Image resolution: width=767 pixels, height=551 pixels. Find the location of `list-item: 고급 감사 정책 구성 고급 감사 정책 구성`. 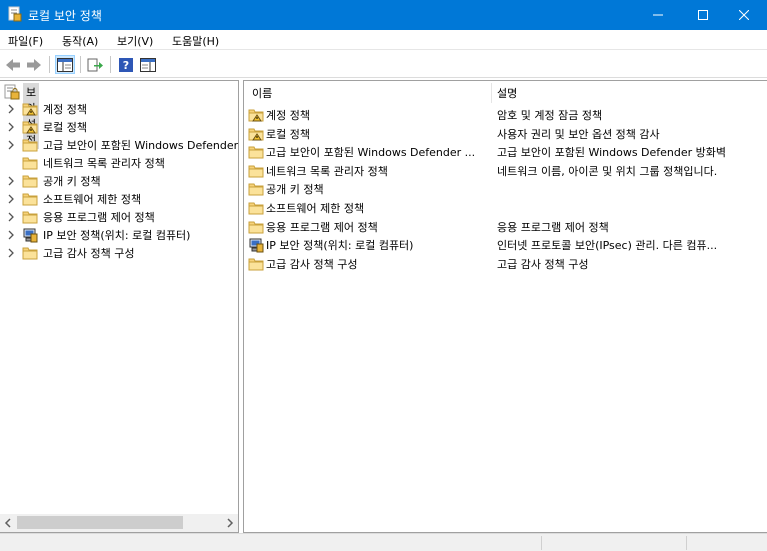

list-item: 고급 감사 정책 구성 고급 감사 정책 구성 is located at coordinates (505, 264).